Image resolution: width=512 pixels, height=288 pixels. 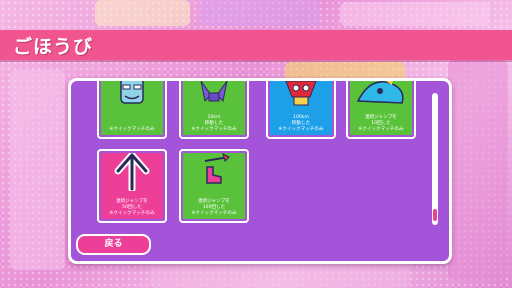 What do you see at coordinates (132, 172) in the screenshot?
I see `up-arrow-icon` at bounding box center [132, 172].